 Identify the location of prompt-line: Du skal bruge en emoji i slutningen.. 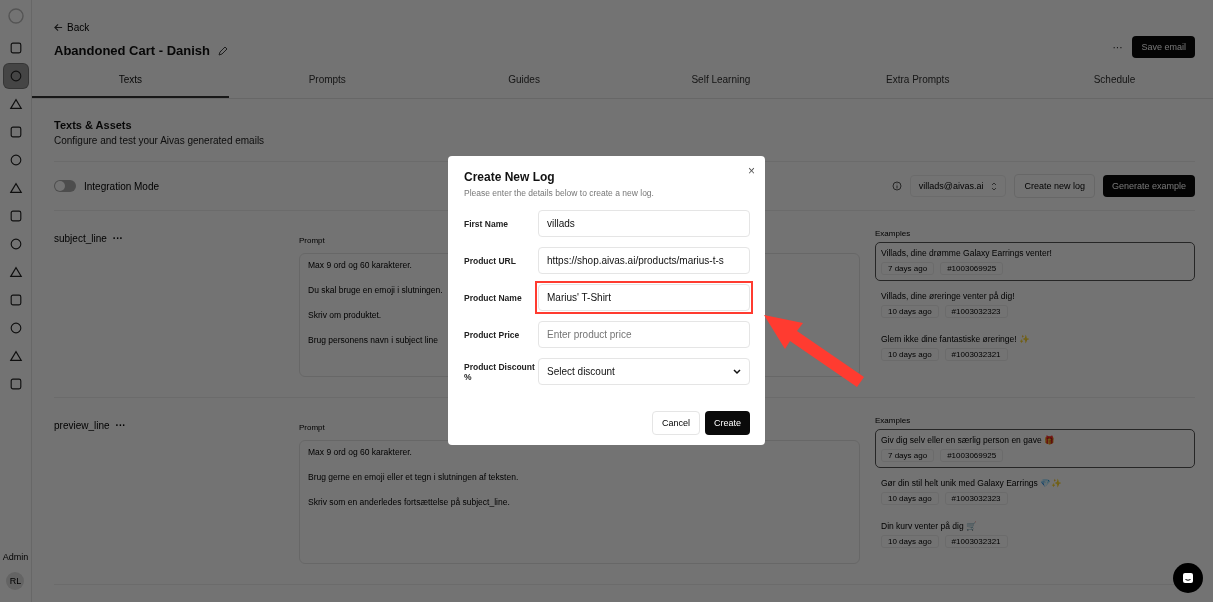
(375, 290).